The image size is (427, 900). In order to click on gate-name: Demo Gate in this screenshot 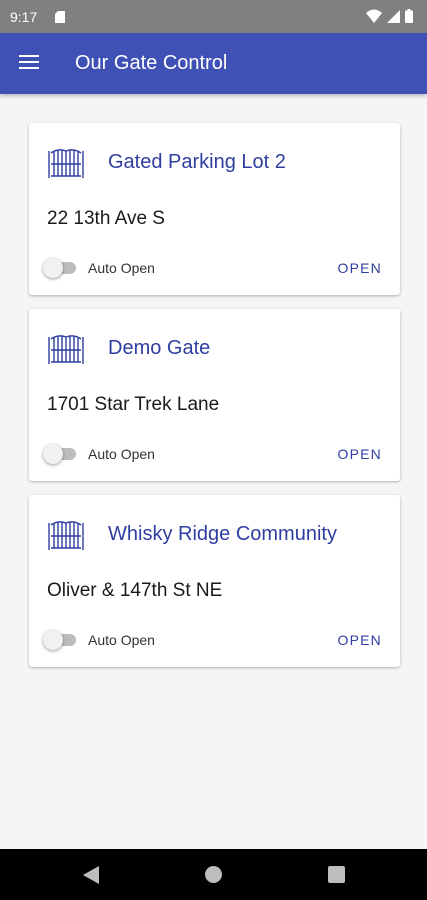, I will do `click(159, 348)`.